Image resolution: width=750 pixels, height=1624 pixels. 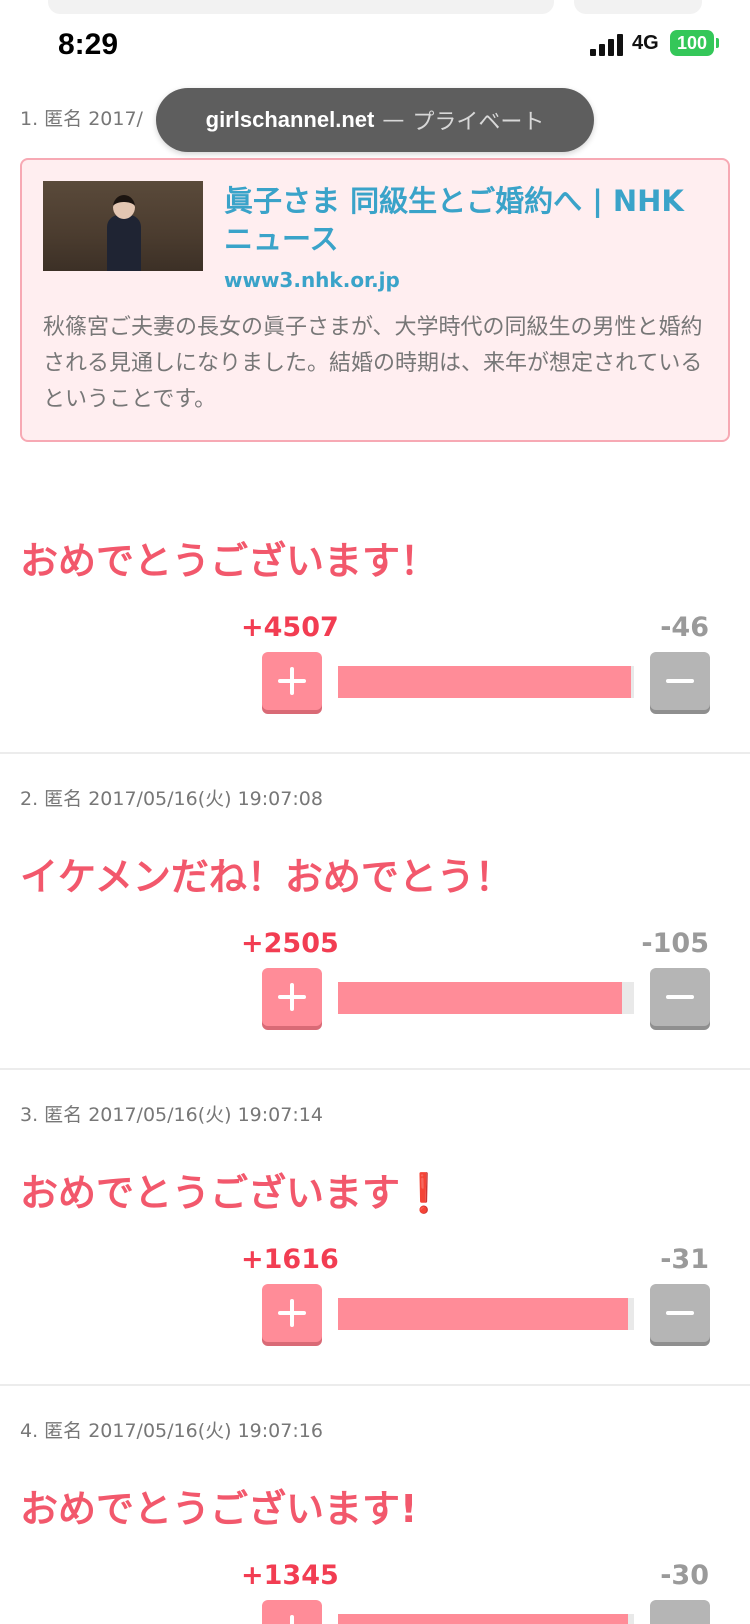 I want to click on top-tab-strip, so click(x=375, y=7).